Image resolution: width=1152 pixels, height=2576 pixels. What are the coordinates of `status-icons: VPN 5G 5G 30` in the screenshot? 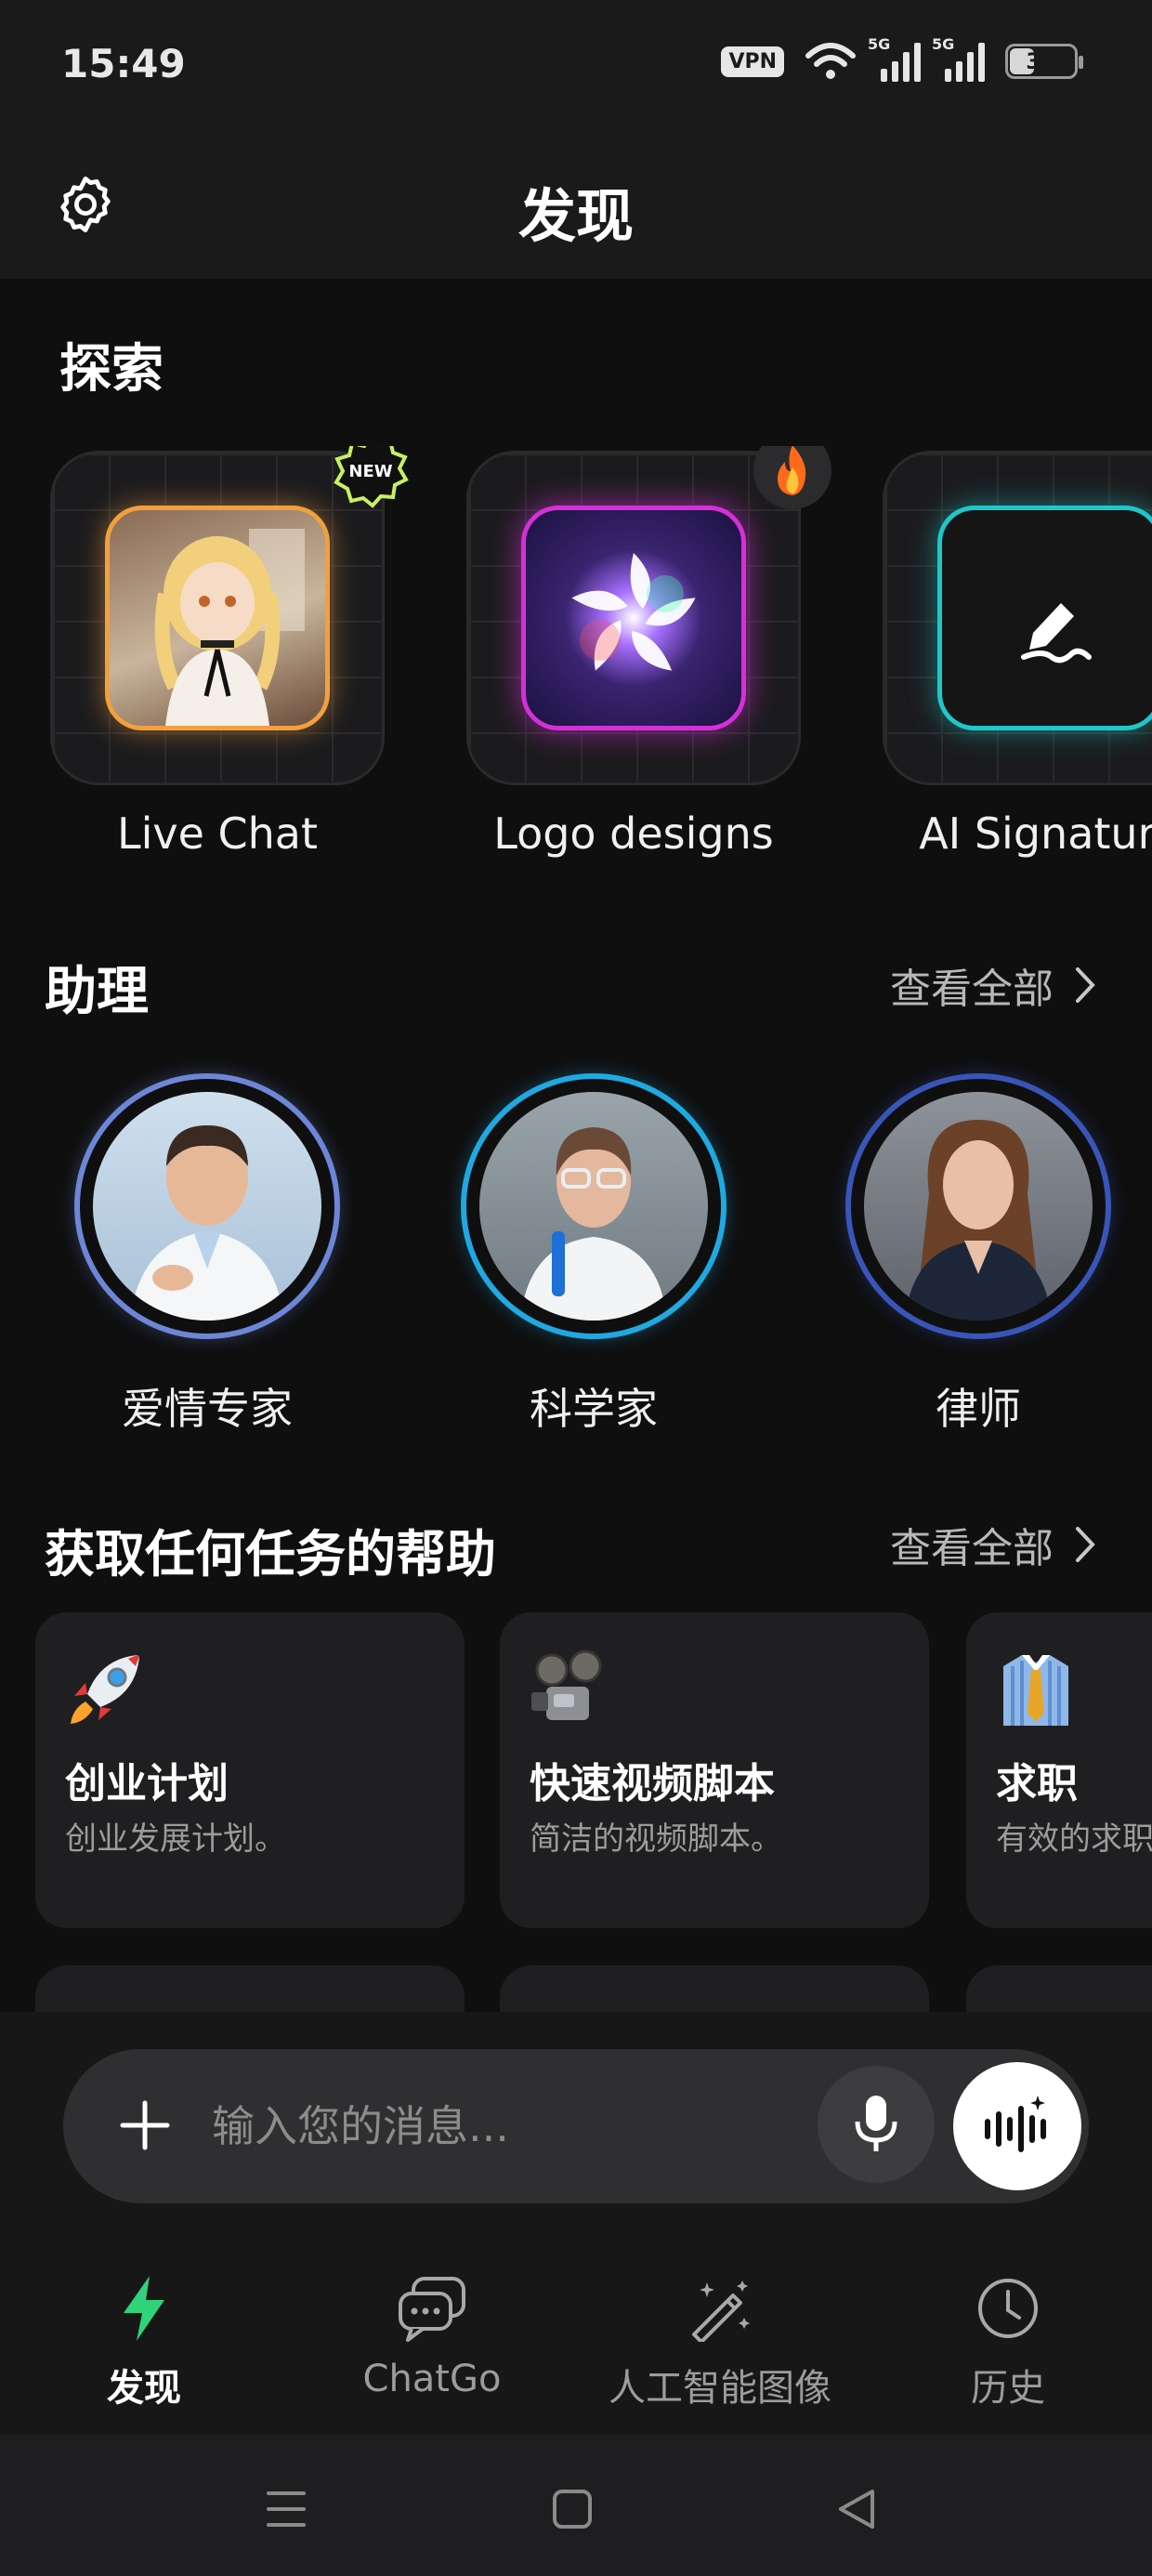 It's located at (902, 58).